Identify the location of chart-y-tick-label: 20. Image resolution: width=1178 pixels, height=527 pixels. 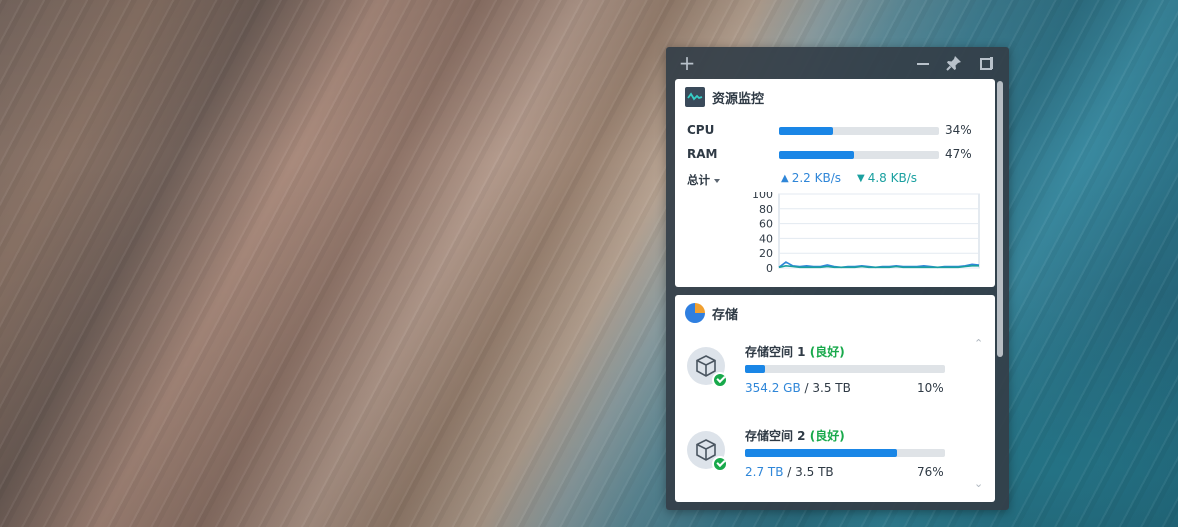
(766, 253).